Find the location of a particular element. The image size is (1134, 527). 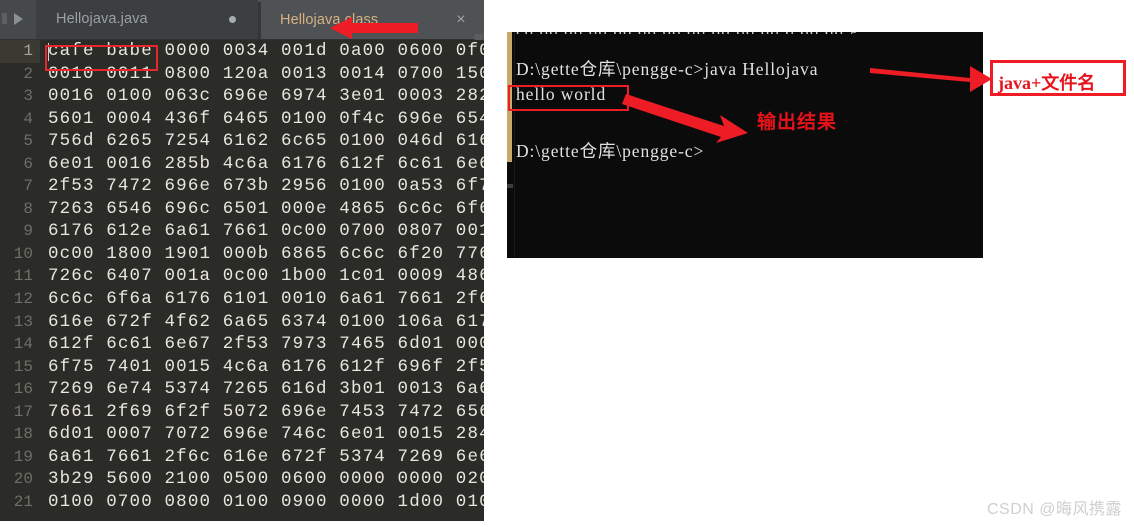

hex-bytes: 726c 6407 001a 0c00 1b00 1c01 0009 4865 is located at coordinates (266, 276).